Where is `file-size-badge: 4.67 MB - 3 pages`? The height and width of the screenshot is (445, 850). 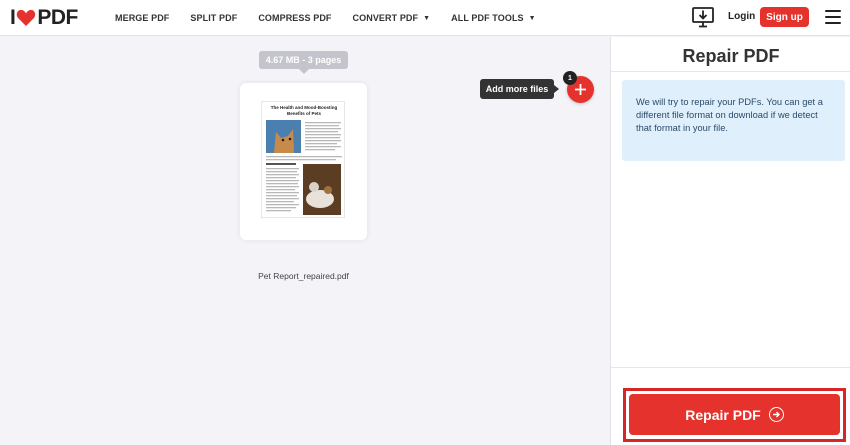
file-size-badge: 4.67 MB - 3 pages is located at coordinates (303, 62).